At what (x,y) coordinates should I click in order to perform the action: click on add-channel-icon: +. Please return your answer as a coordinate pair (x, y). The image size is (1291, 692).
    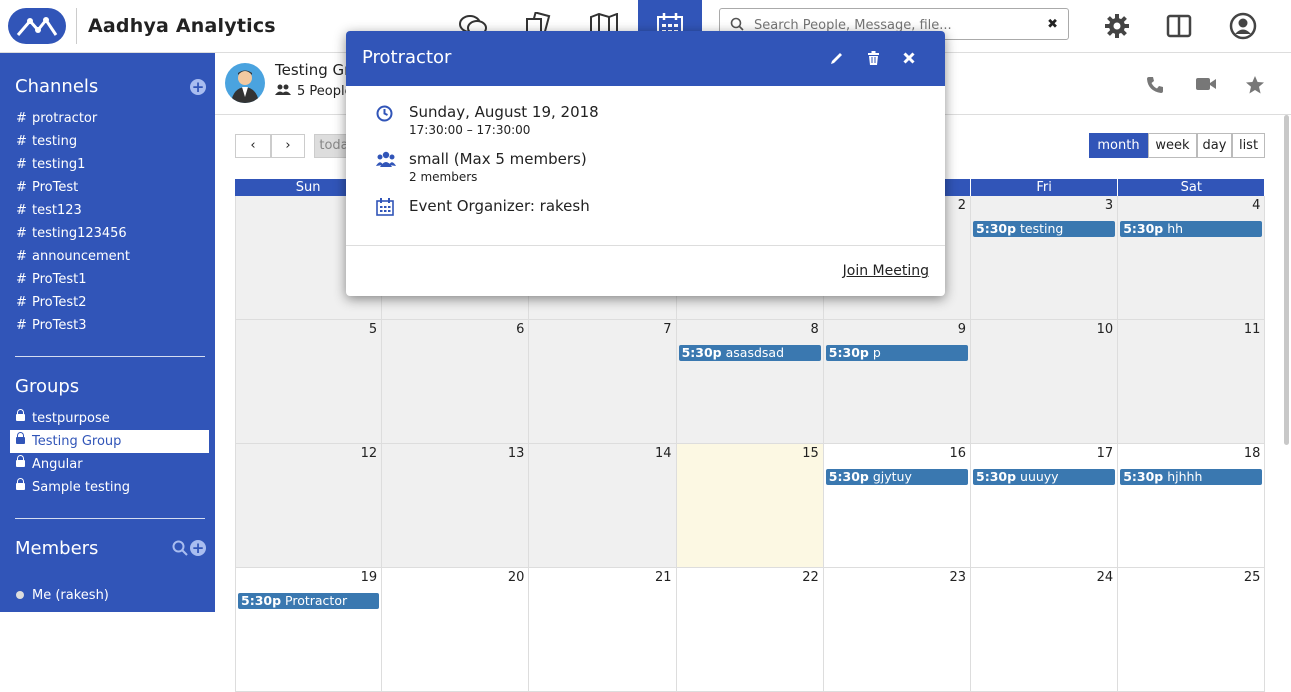
    Looking at the image, I should click on (198, 87).